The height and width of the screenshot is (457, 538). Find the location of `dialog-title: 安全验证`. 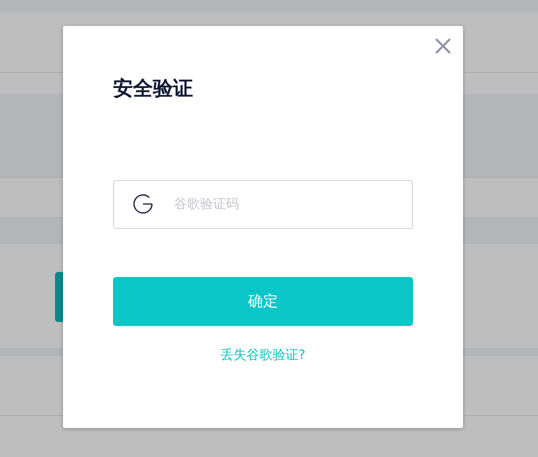

dialog-title: 安全验证 is located at coordinates (153, 88).